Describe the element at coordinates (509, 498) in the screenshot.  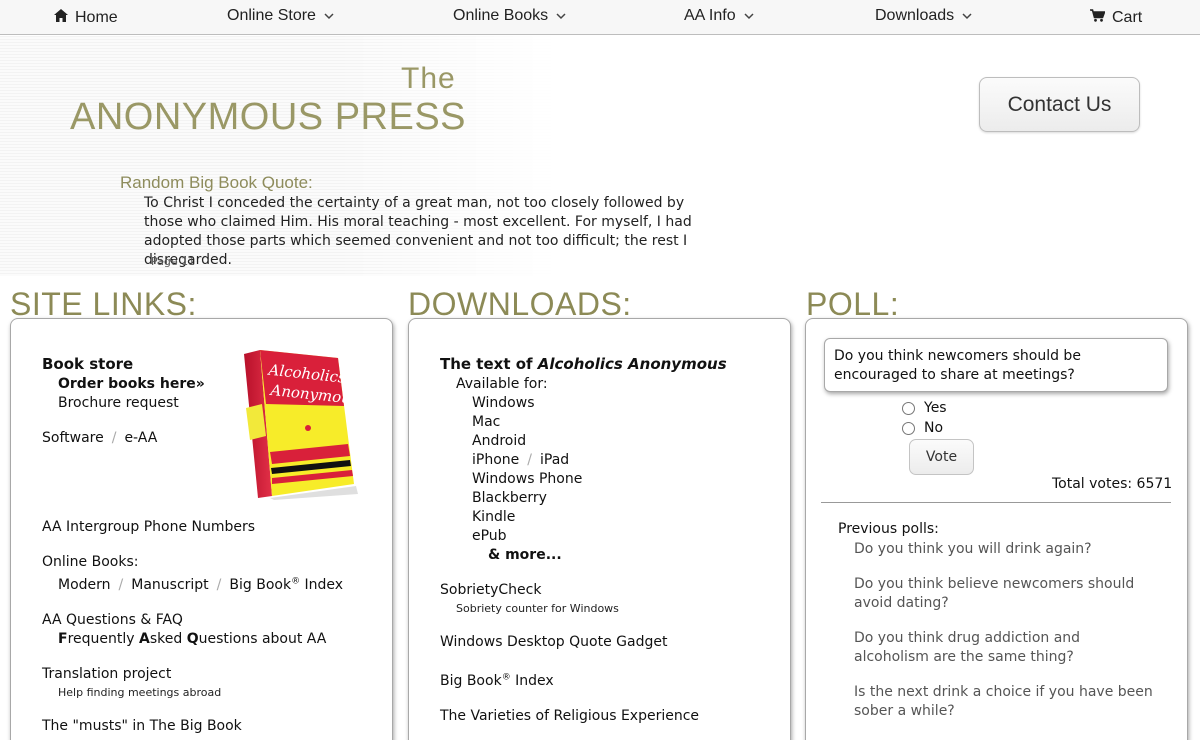
I see `platform-blackberry: Blackberry` at that location.